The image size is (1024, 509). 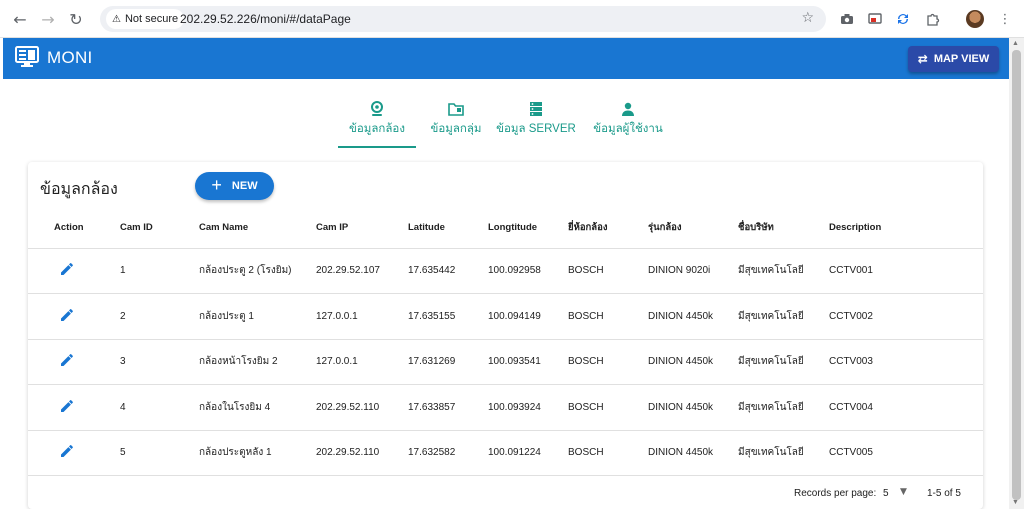 I want to click on description-cell: CCTV003, so click(x=906, y=362).